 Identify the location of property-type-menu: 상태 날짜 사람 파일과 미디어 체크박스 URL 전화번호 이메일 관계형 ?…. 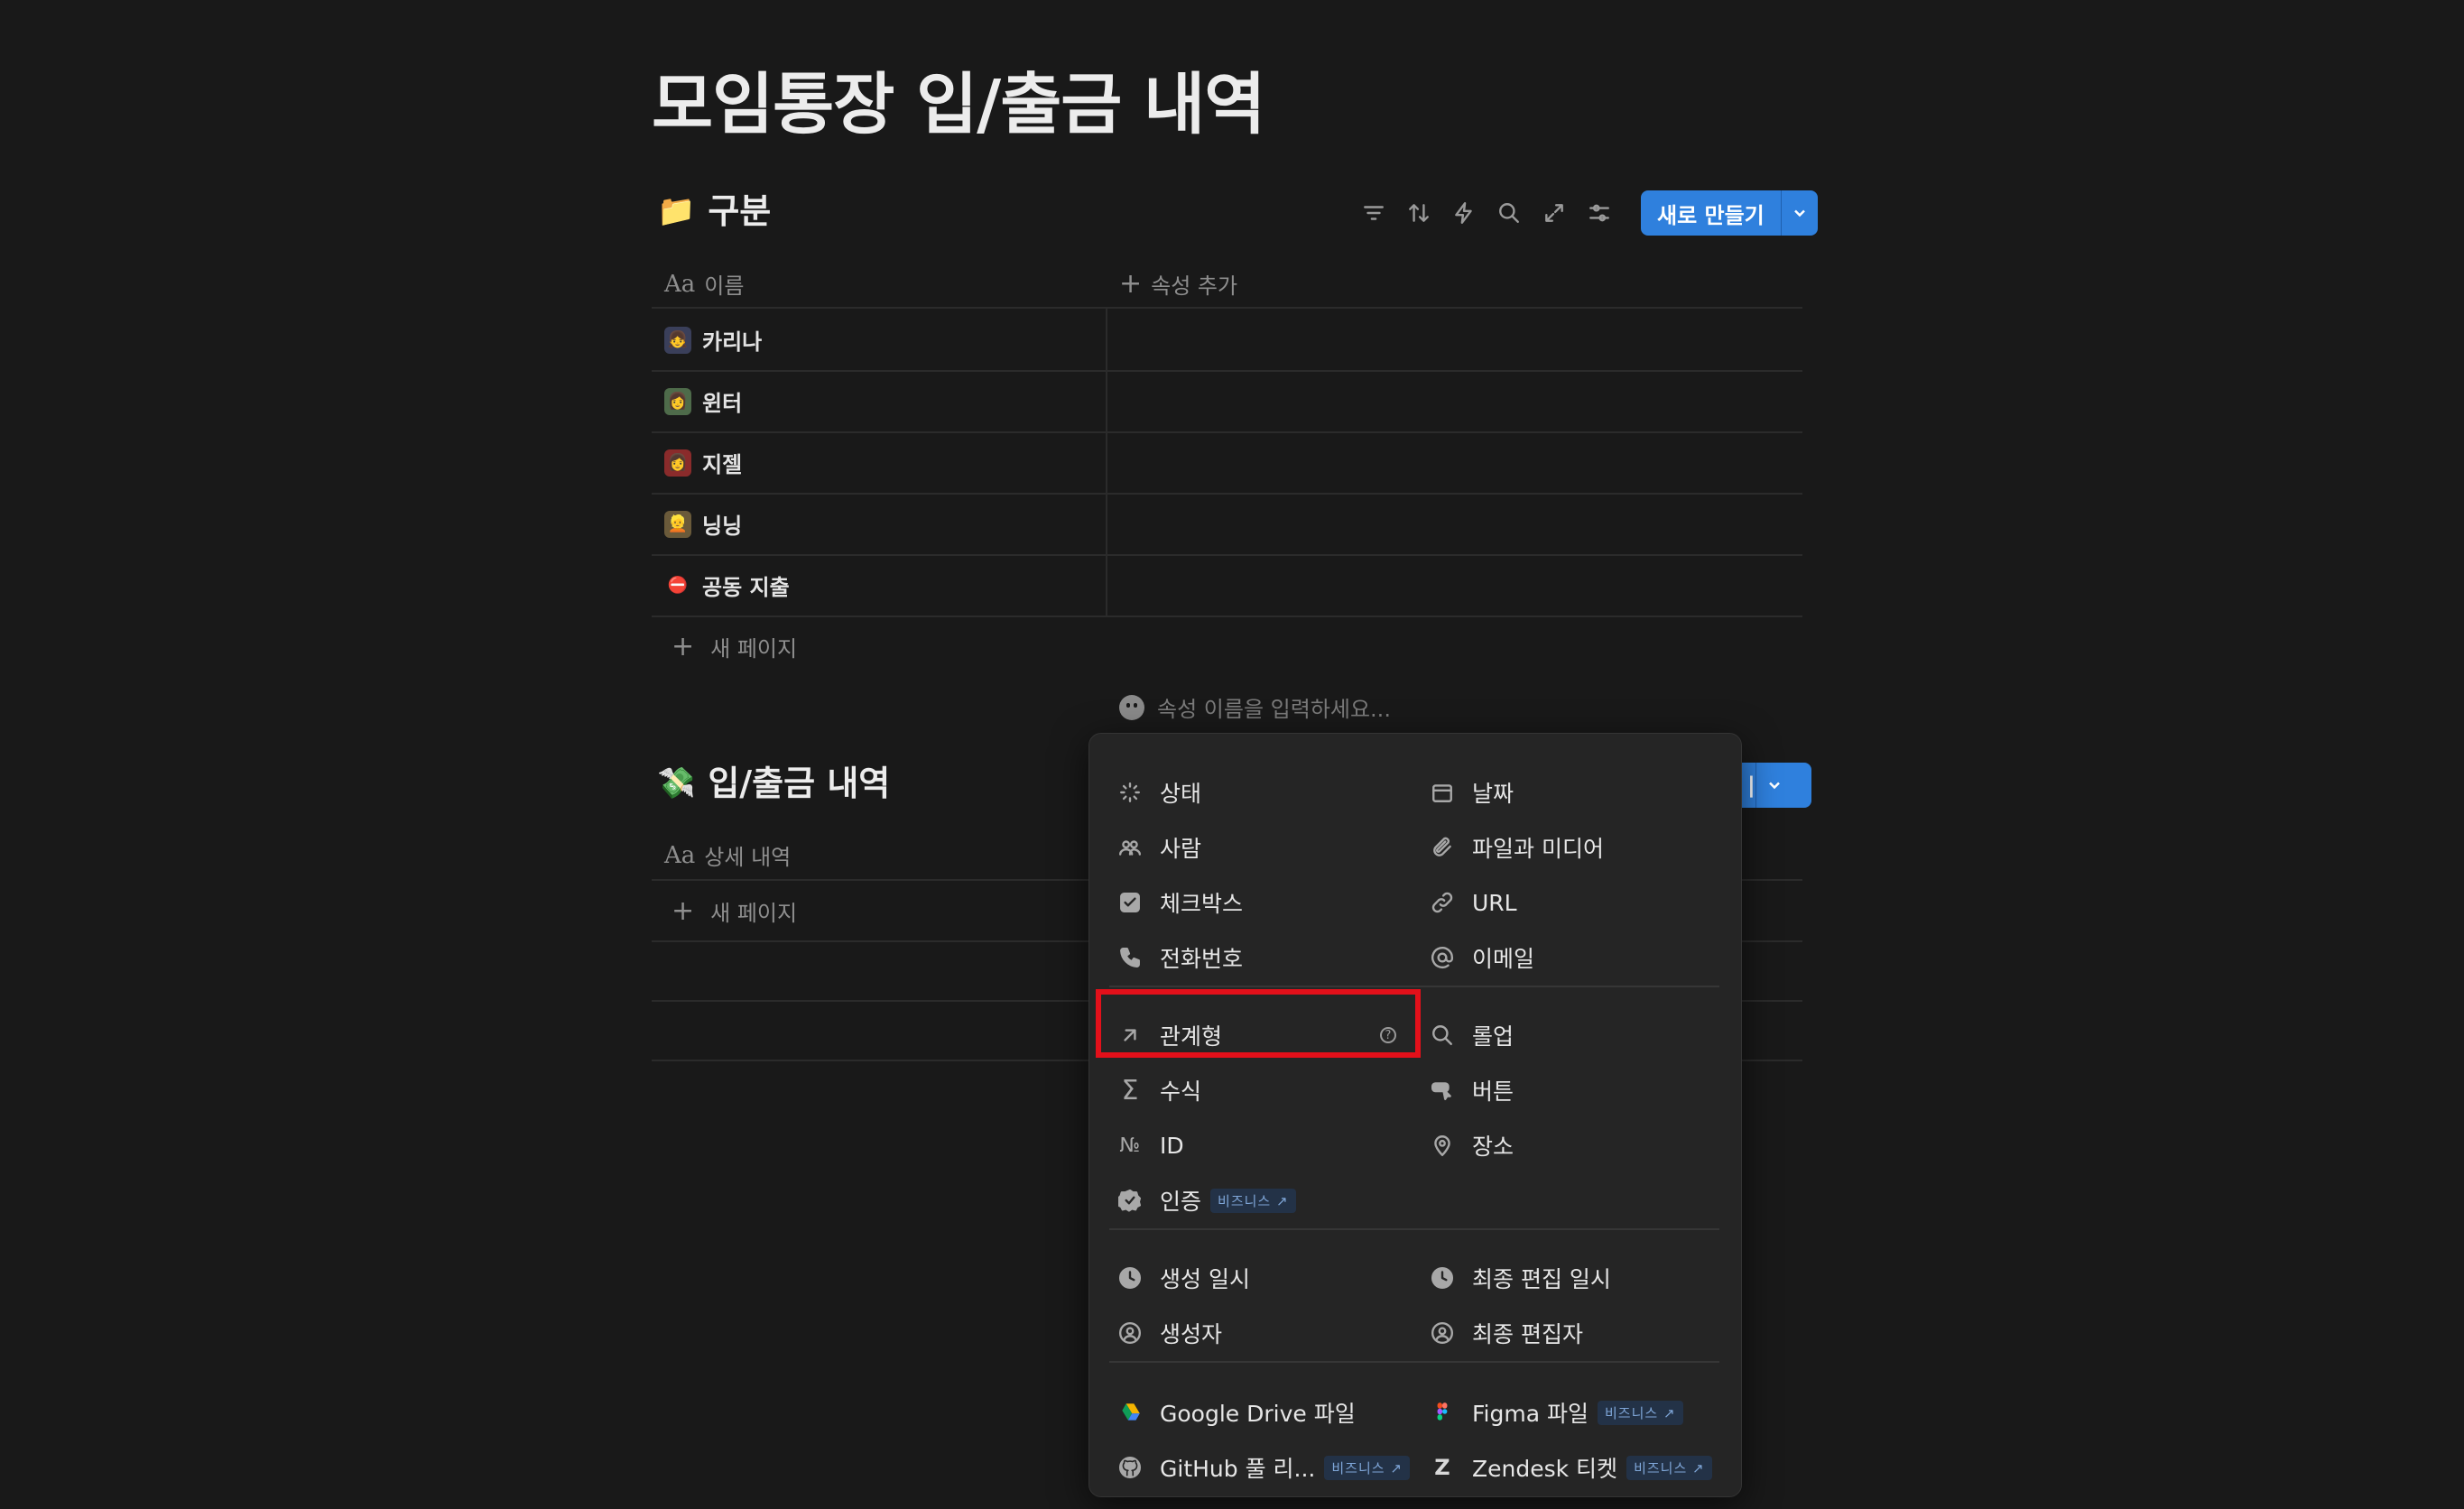
(1415, 1115).